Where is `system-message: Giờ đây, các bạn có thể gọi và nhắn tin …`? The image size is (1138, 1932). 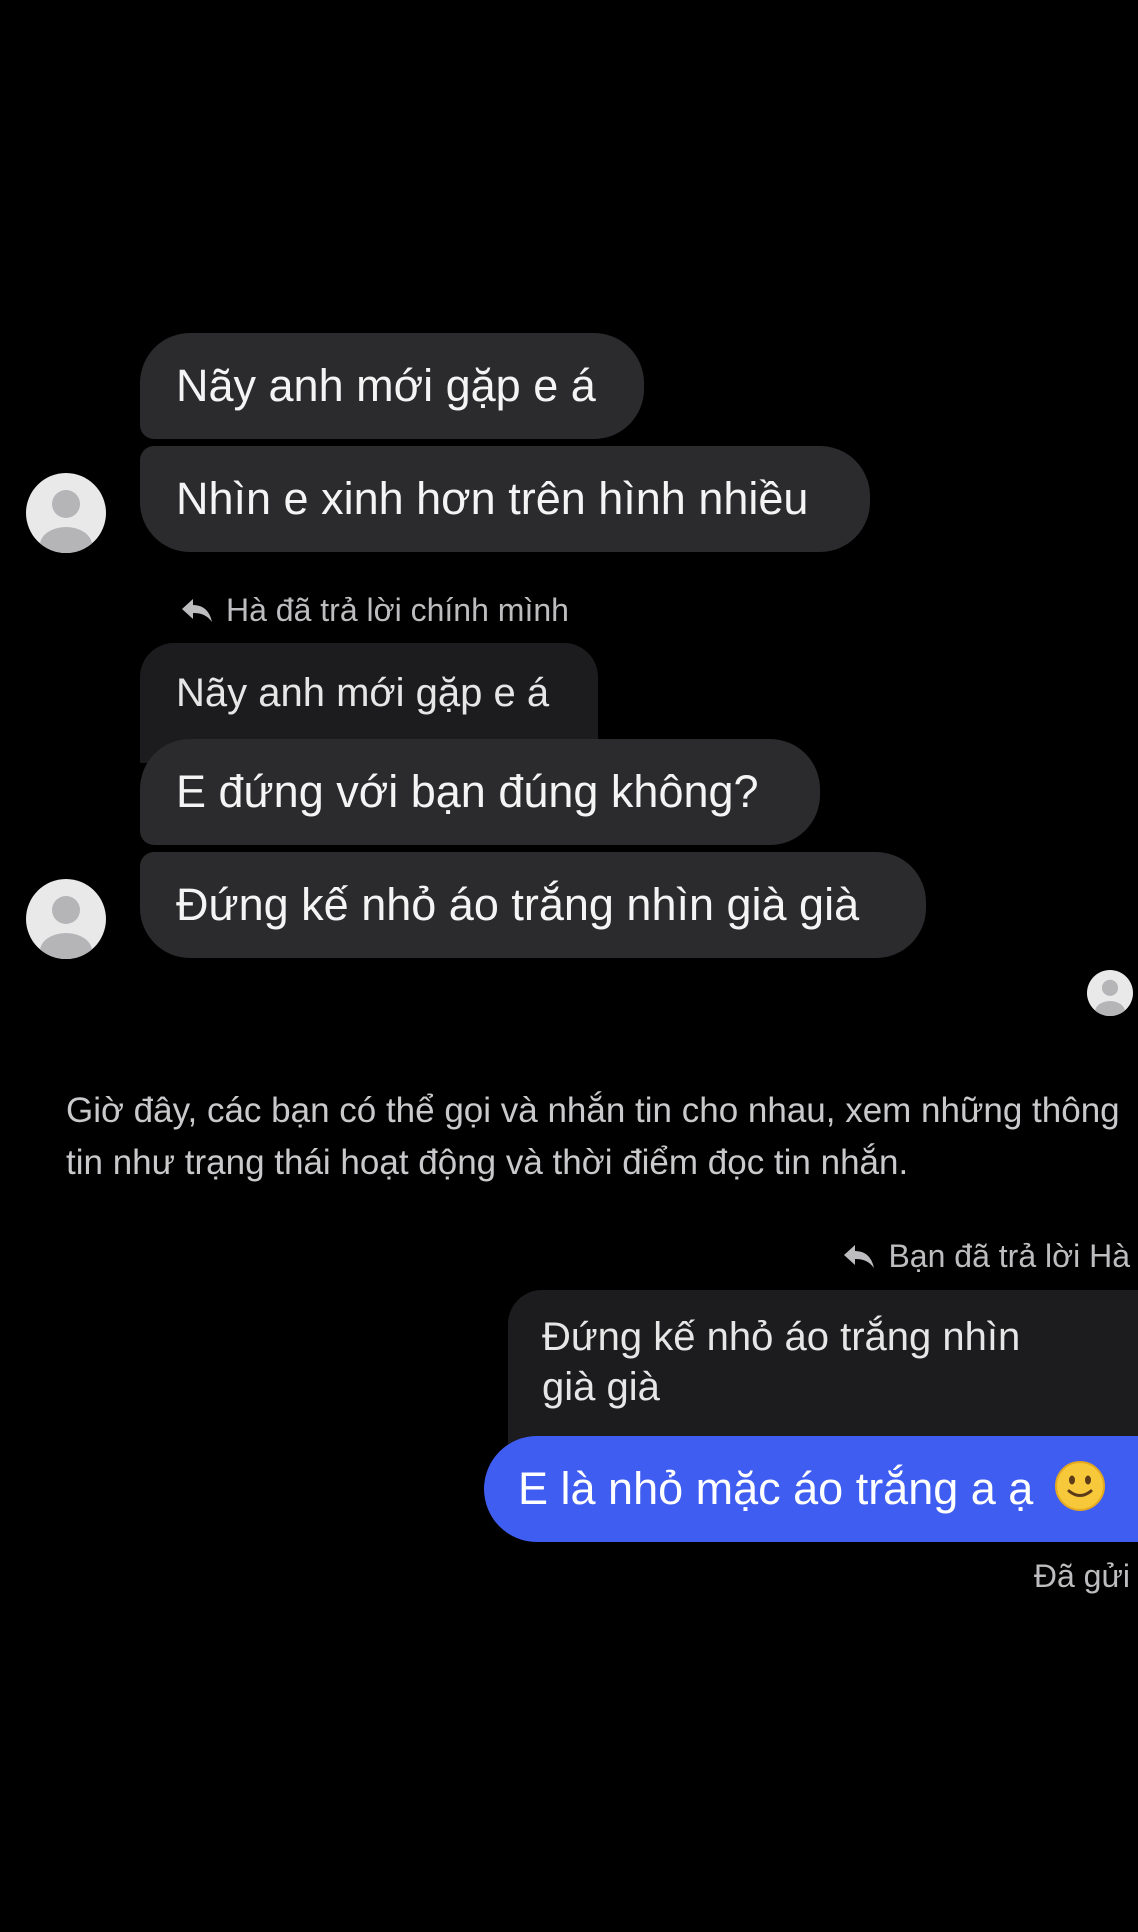 system-message: Giờ đây, các bạn có thể gọi và nhắn tin … is located at coordinates (593, 1136).